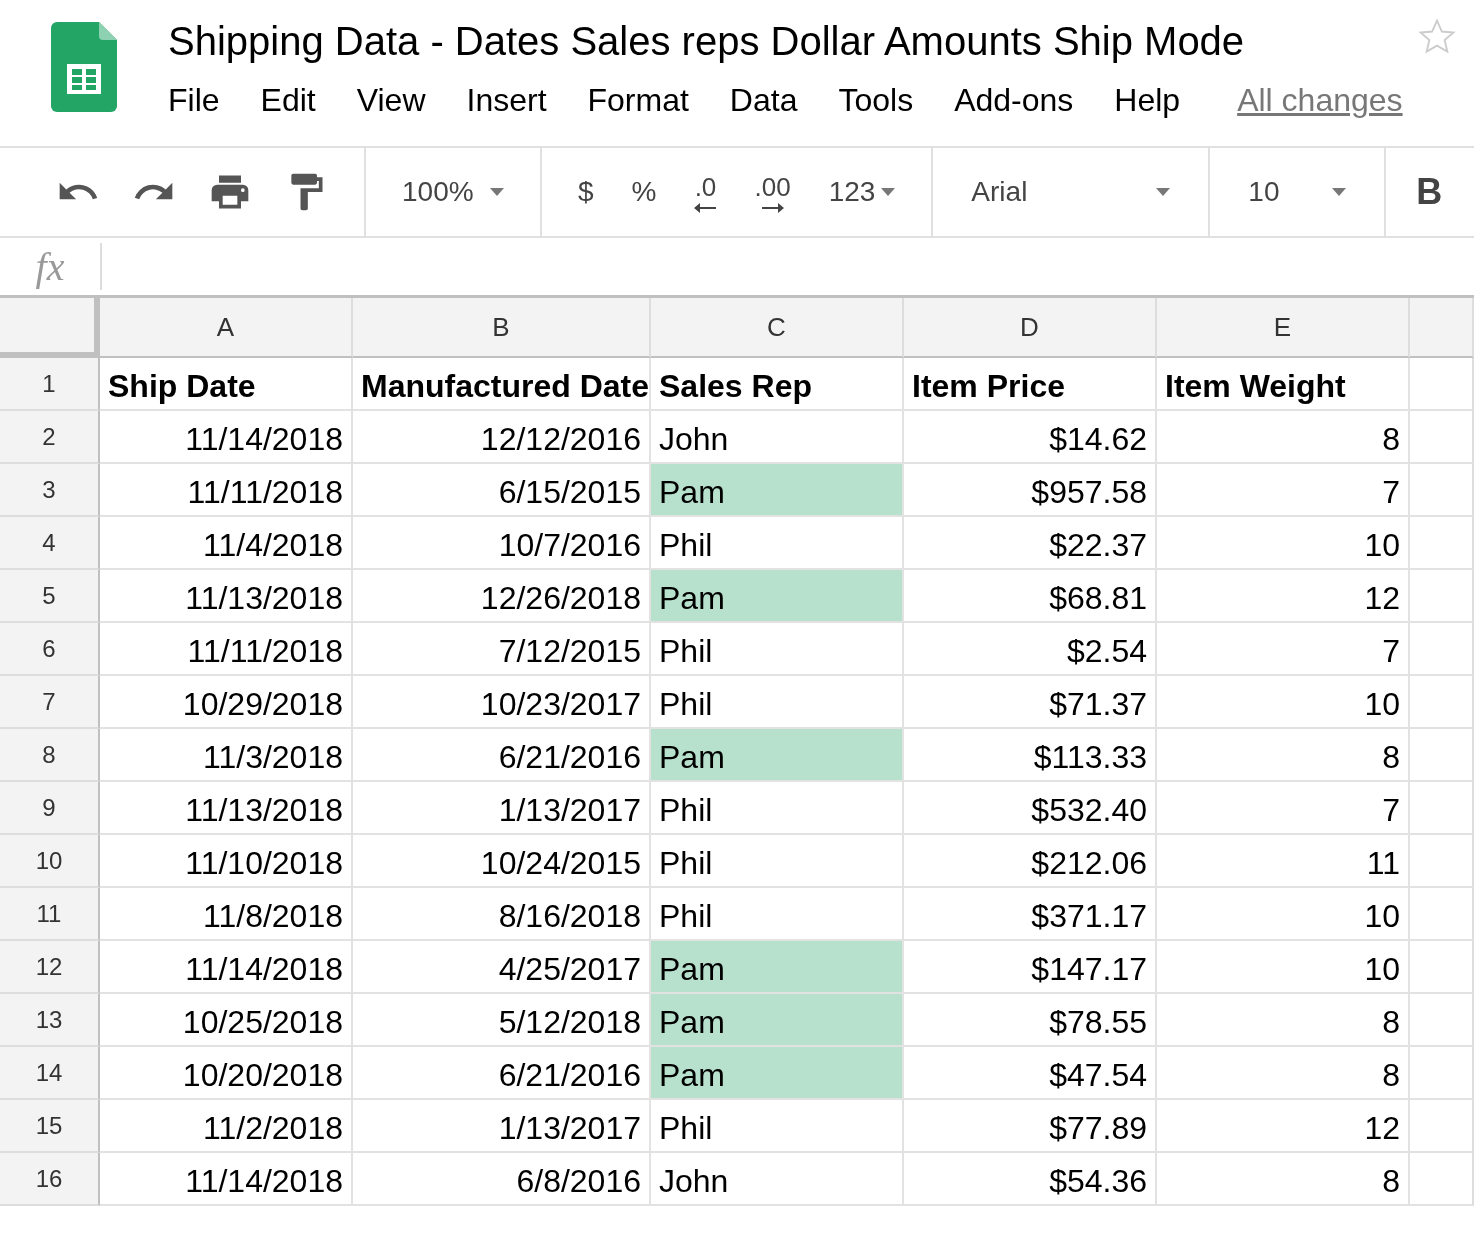 The height and width of the screenshot is (1235, 1474). Describe the element at coordinates (1030, 755) in the screenshot. I see `table-cell: $113.33` at that location.